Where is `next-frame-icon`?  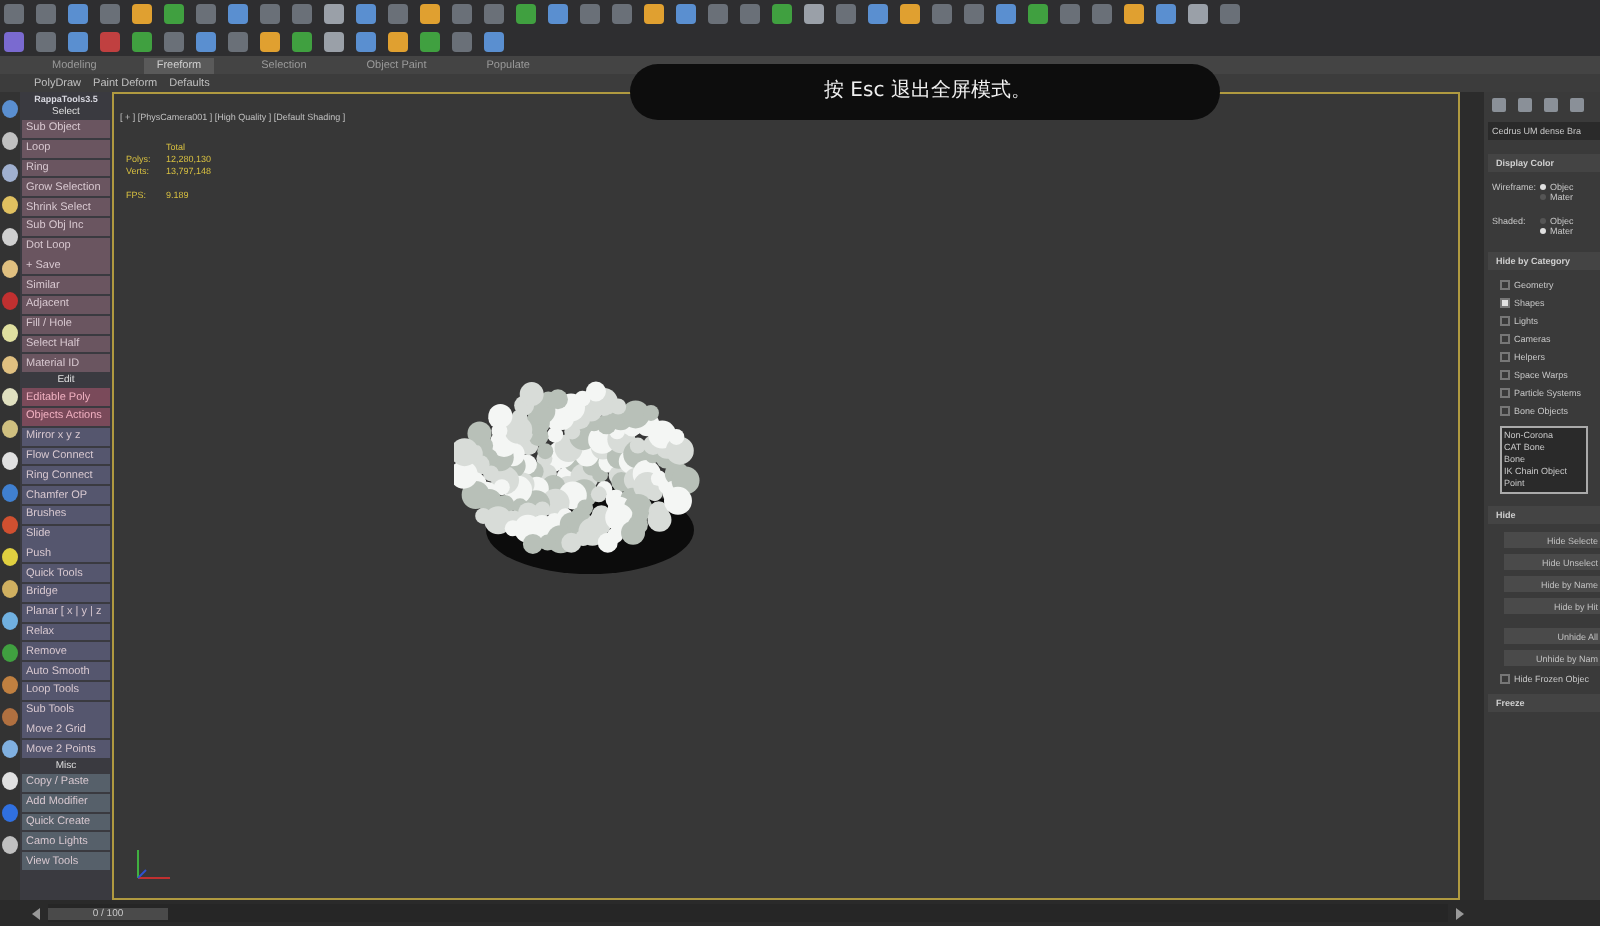
next-frame-icon is located at coordinates (1460, 913).